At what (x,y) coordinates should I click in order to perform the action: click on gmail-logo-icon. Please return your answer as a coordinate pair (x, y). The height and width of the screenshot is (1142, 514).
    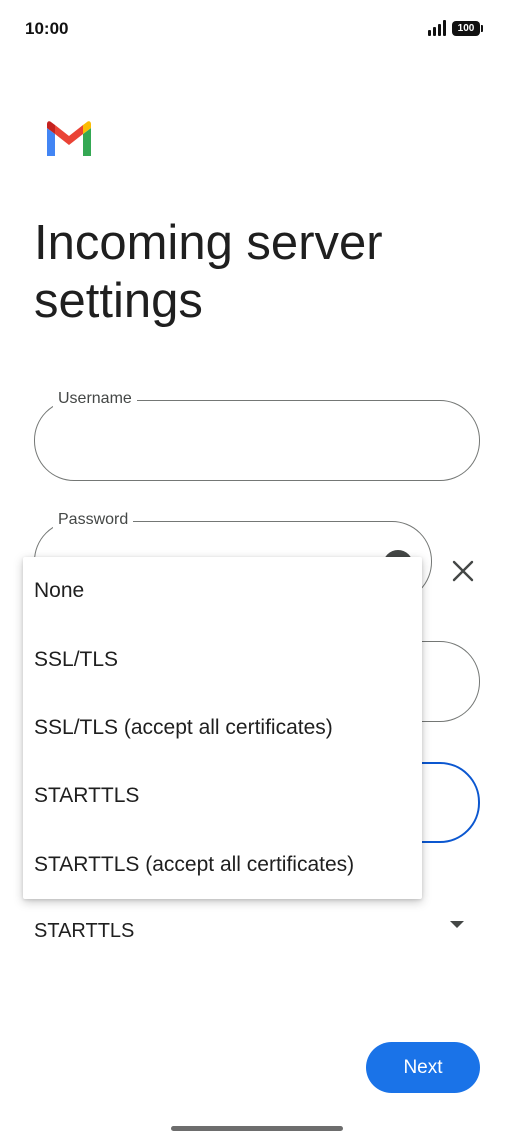
    Looking at the image, I should click on (69, 138).